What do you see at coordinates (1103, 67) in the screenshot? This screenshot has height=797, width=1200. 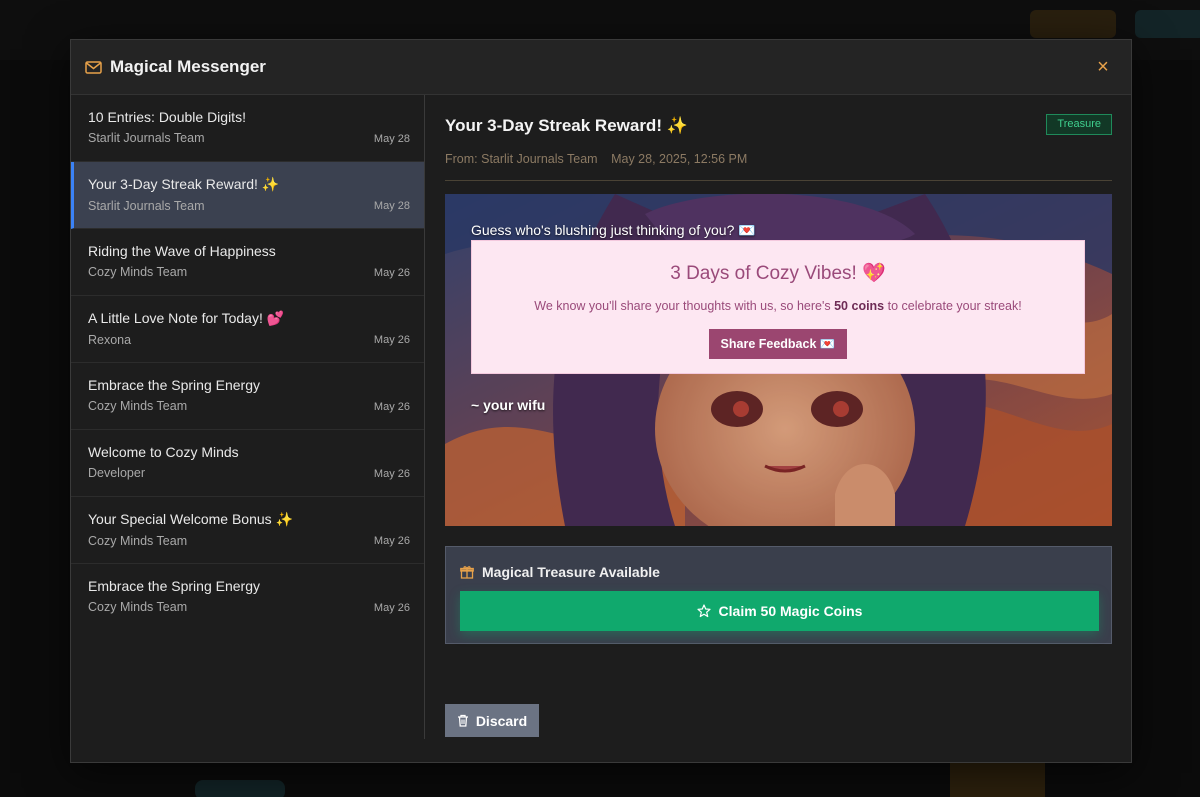 I see `close-icon: ×` at bounding box center [1103, 67].